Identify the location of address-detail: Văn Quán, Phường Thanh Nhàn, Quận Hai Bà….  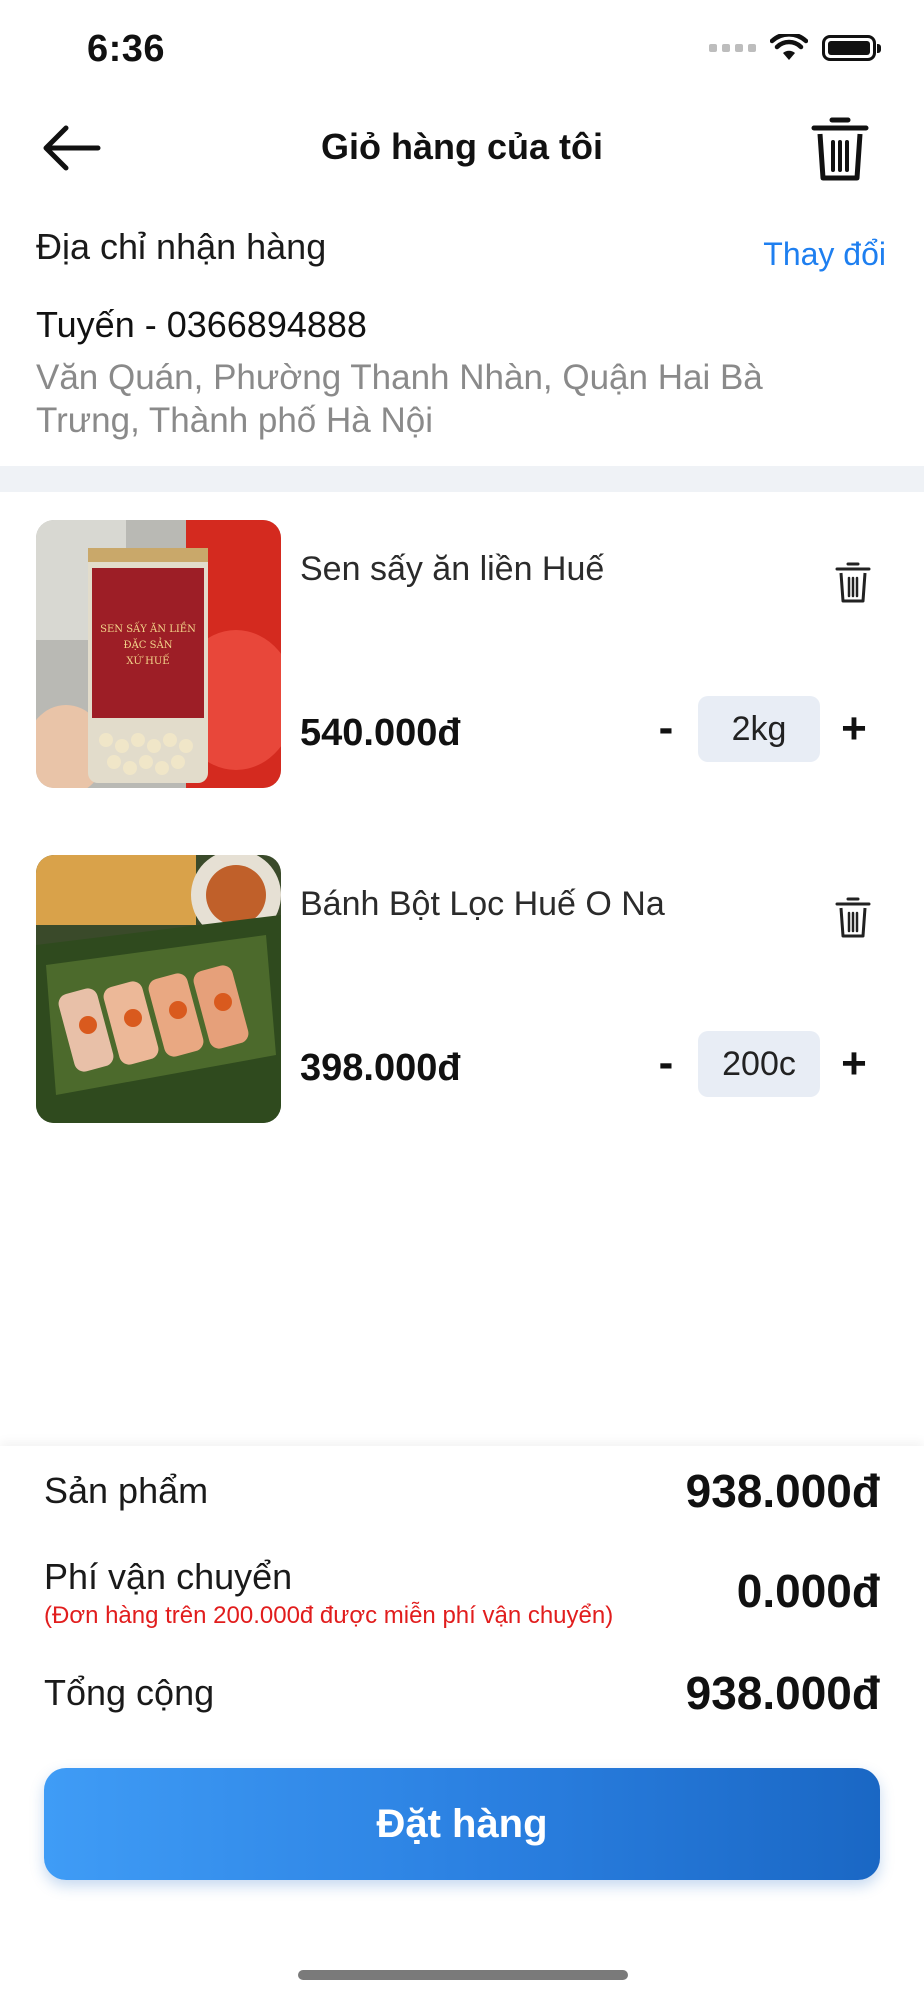
(399, 399).